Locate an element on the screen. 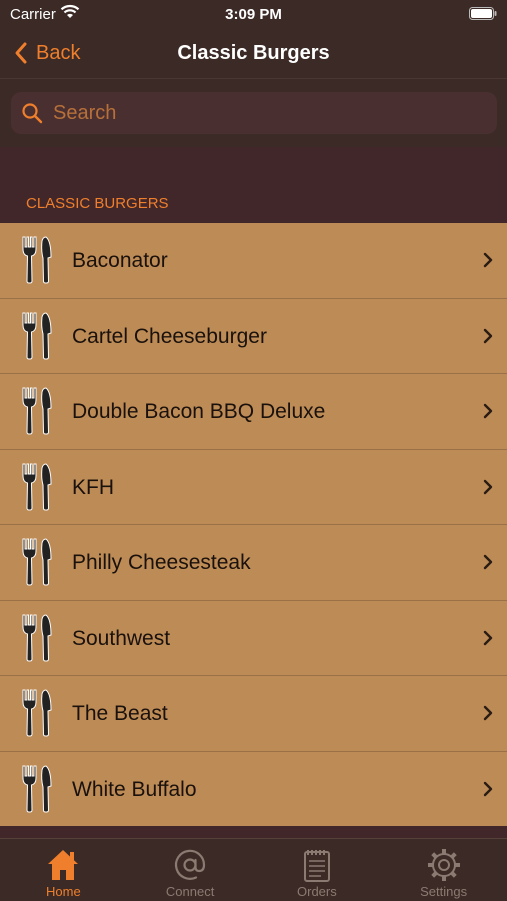 Image resolution: width=507 pixels, height=901 pixels. list-item: Cartel Cheeseburger is located at coordinates (253, 336).